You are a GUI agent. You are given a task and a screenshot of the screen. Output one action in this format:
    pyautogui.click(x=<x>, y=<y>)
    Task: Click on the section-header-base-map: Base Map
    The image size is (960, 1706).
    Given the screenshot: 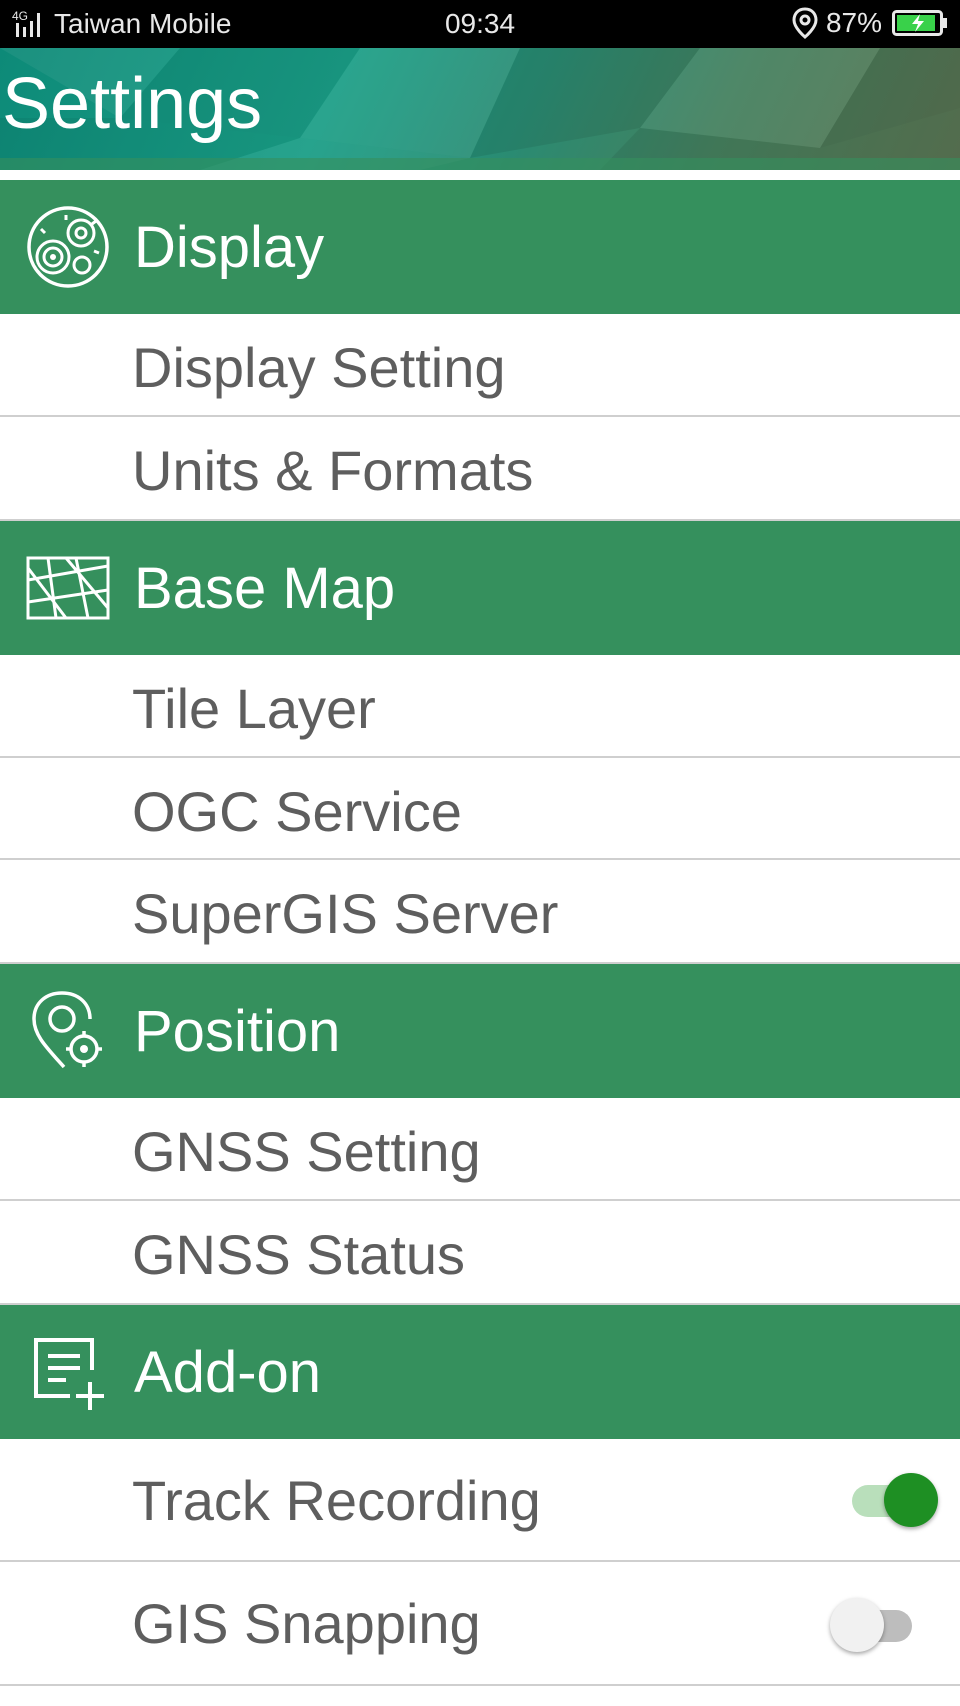 What is the action you would take?
    pyautogui.click(x=480, y=588)
    